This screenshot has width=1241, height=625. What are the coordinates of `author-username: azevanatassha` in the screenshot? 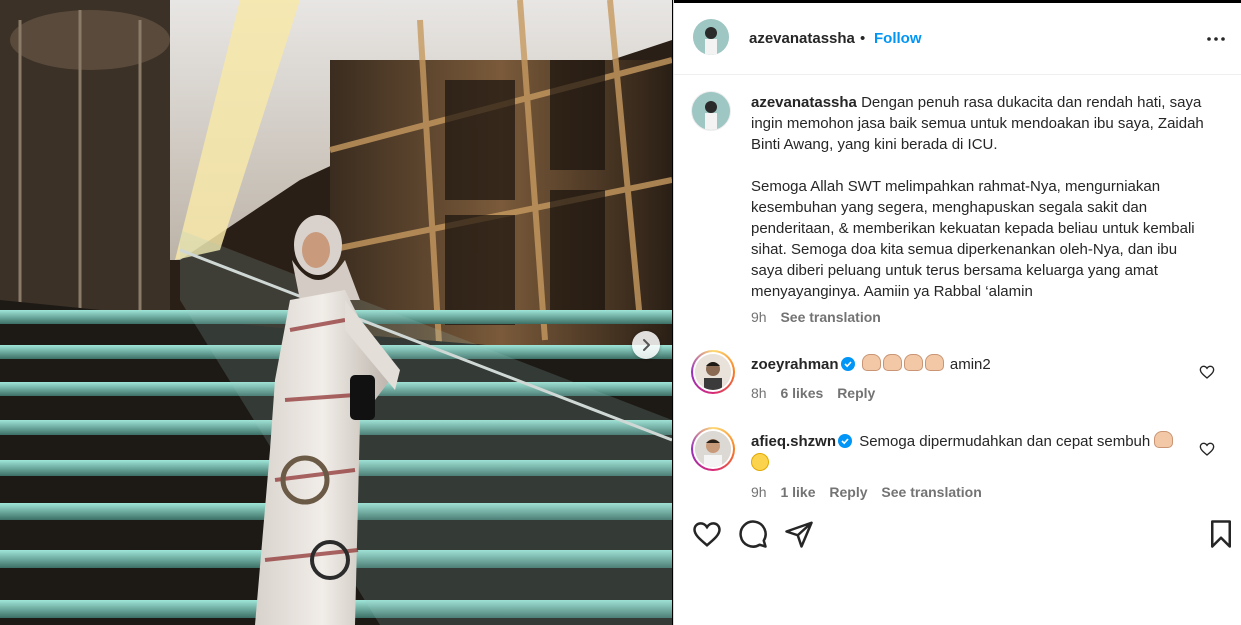 It's located at (802, 38).